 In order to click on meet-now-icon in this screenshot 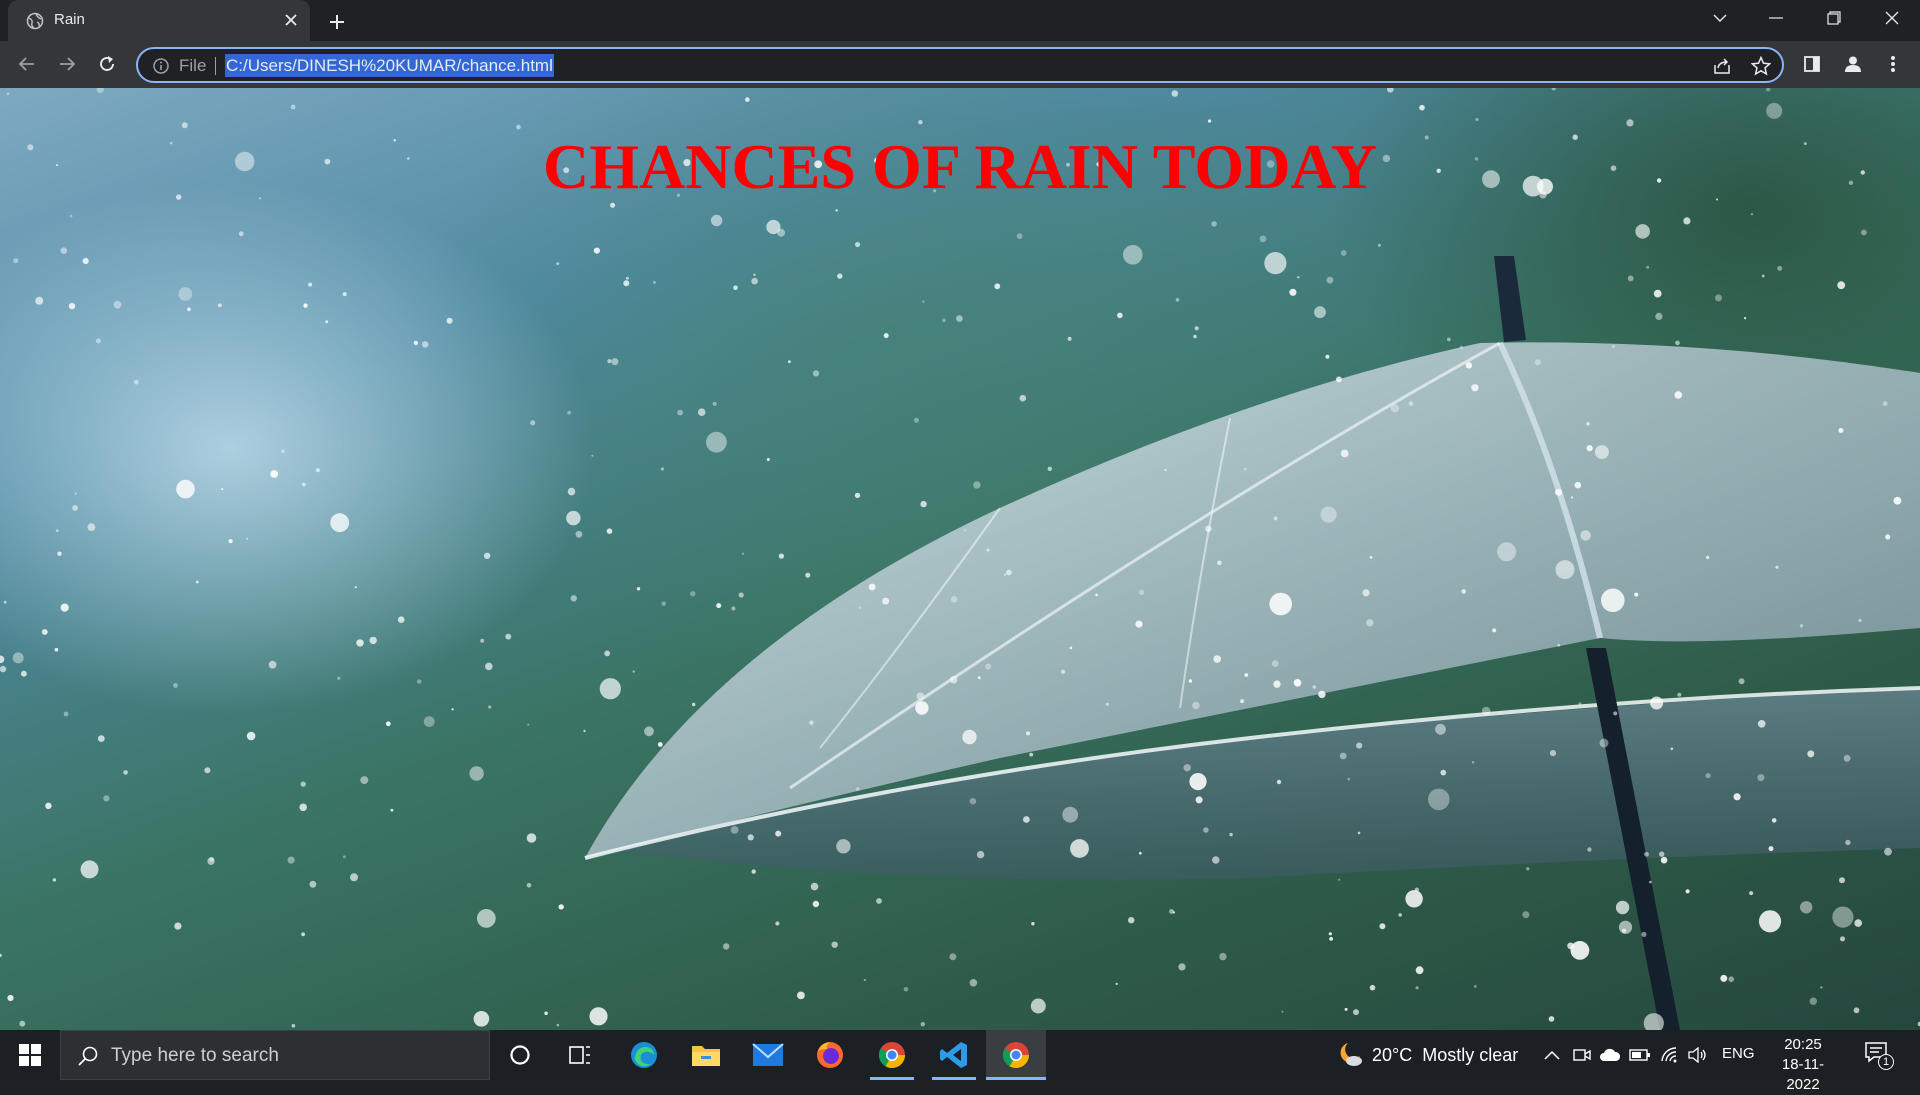, I will do `click(1582, 1055)`.